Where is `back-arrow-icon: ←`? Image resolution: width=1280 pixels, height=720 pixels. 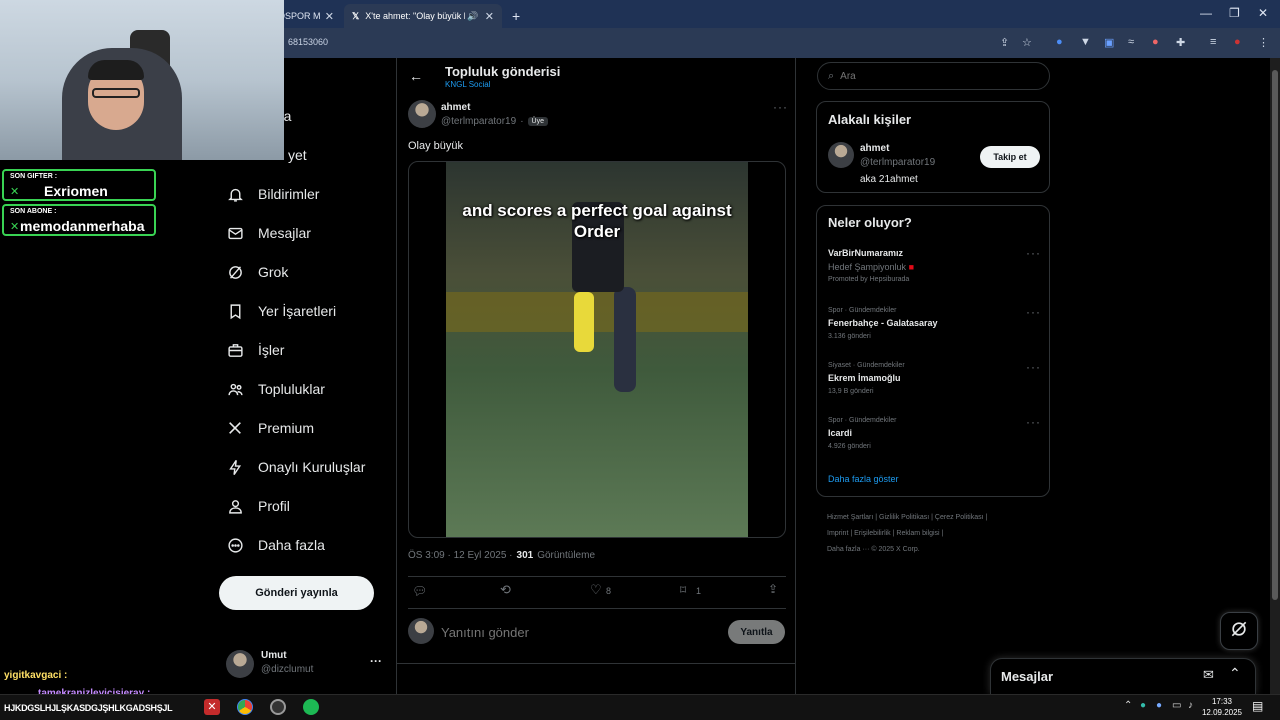
back-arrow-icon: ← is located at coordinates (416, 76).